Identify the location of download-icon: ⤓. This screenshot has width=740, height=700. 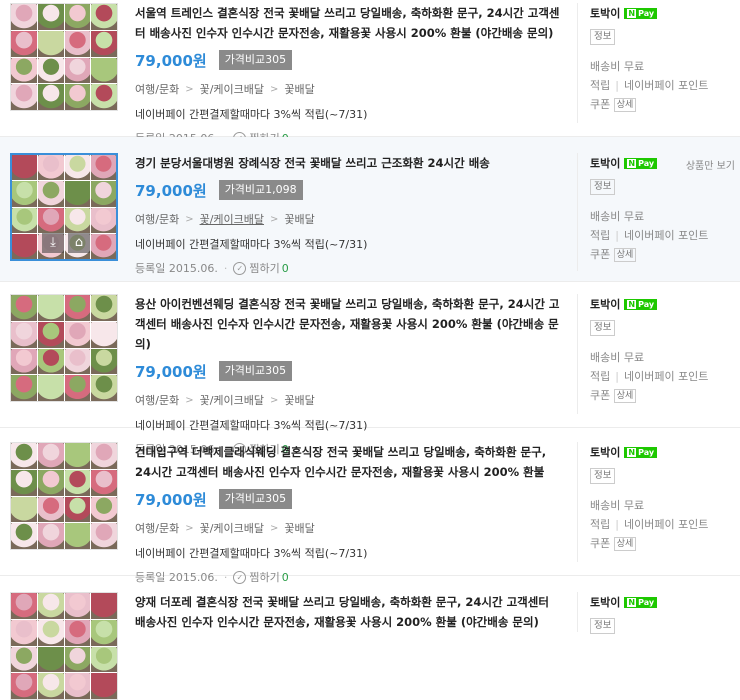
(53, 243).